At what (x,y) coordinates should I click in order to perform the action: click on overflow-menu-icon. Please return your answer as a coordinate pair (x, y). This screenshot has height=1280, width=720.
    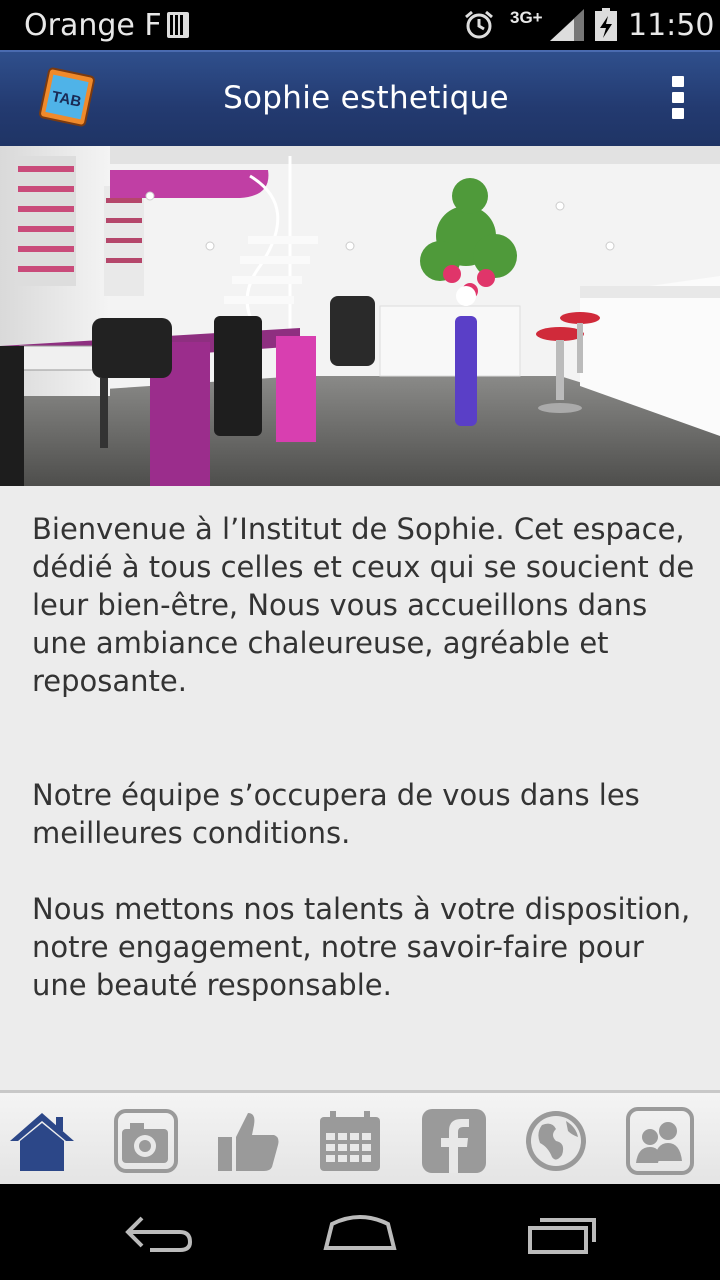
    Looking at the image, I should click on (678, 102).